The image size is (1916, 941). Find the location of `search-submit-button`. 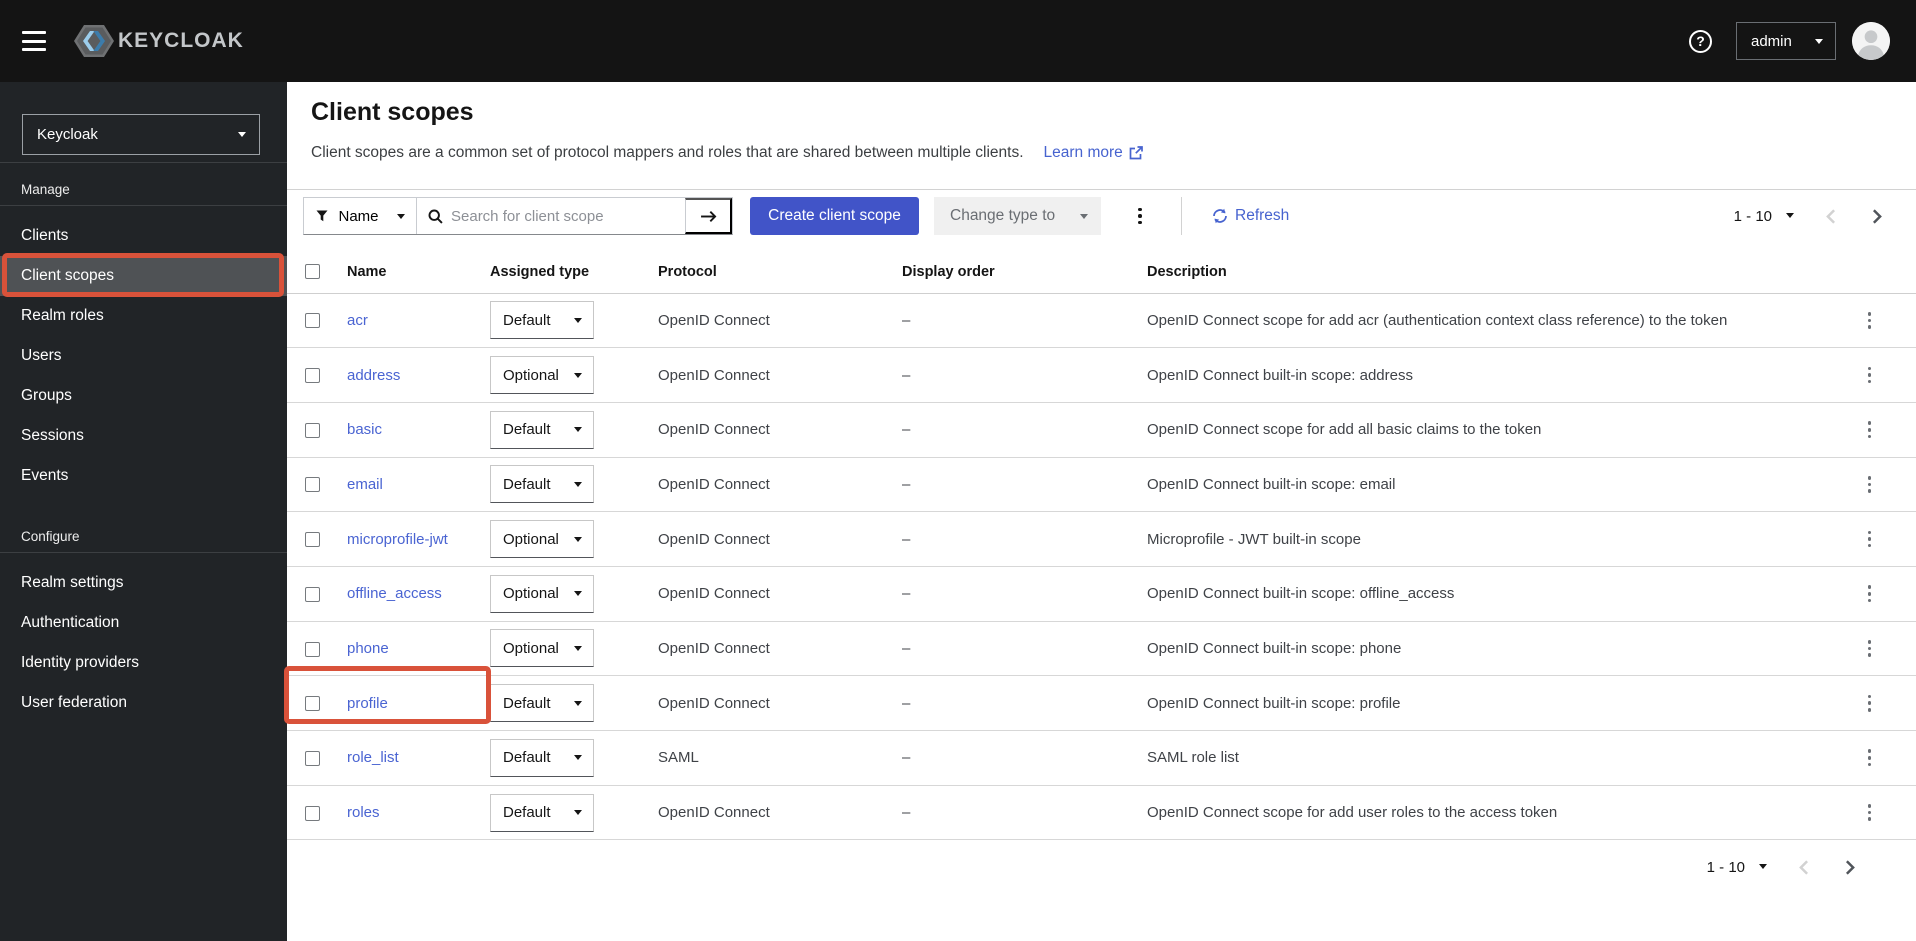

search-submit-button is located at coordinates (708, 216).